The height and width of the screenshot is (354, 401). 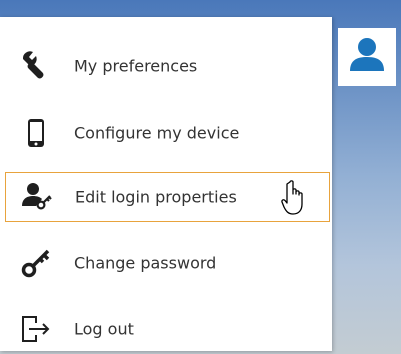 What do you see at coordinates (37, 197) in the screenshot?
I see `user-key-icon` at bounding box center [37, 197].